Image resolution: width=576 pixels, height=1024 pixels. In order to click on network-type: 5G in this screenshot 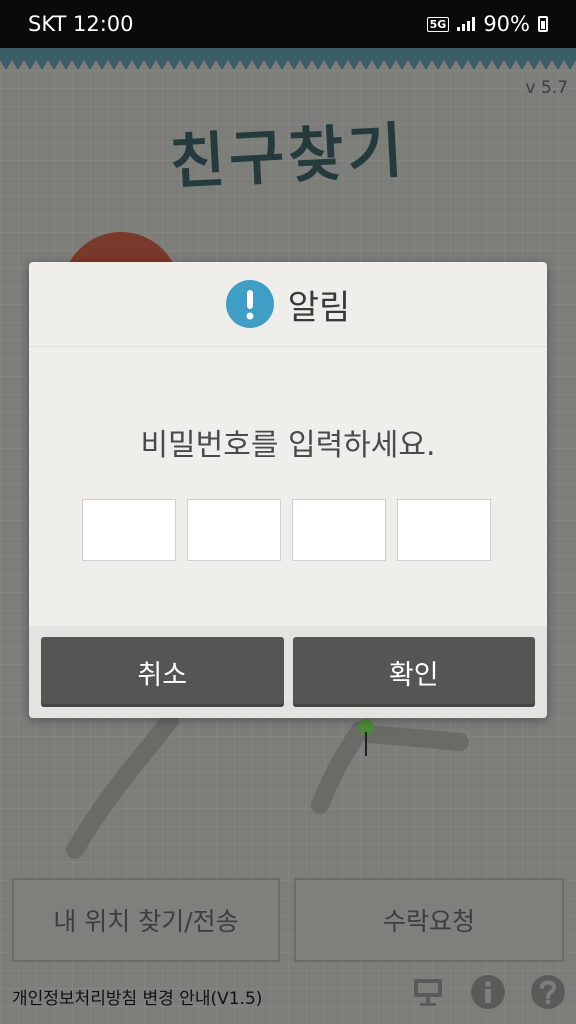, I will do `click(438, 24)`.